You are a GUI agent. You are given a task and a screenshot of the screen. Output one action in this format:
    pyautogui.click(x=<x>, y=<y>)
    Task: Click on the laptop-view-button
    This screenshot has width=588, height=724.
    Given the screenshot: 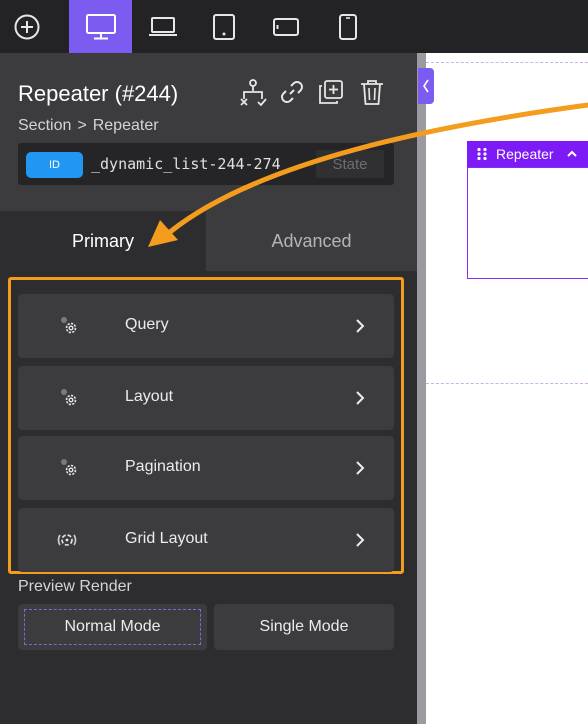 What is the action you would take?
    pyautogui.click(x=163, y=26)
    